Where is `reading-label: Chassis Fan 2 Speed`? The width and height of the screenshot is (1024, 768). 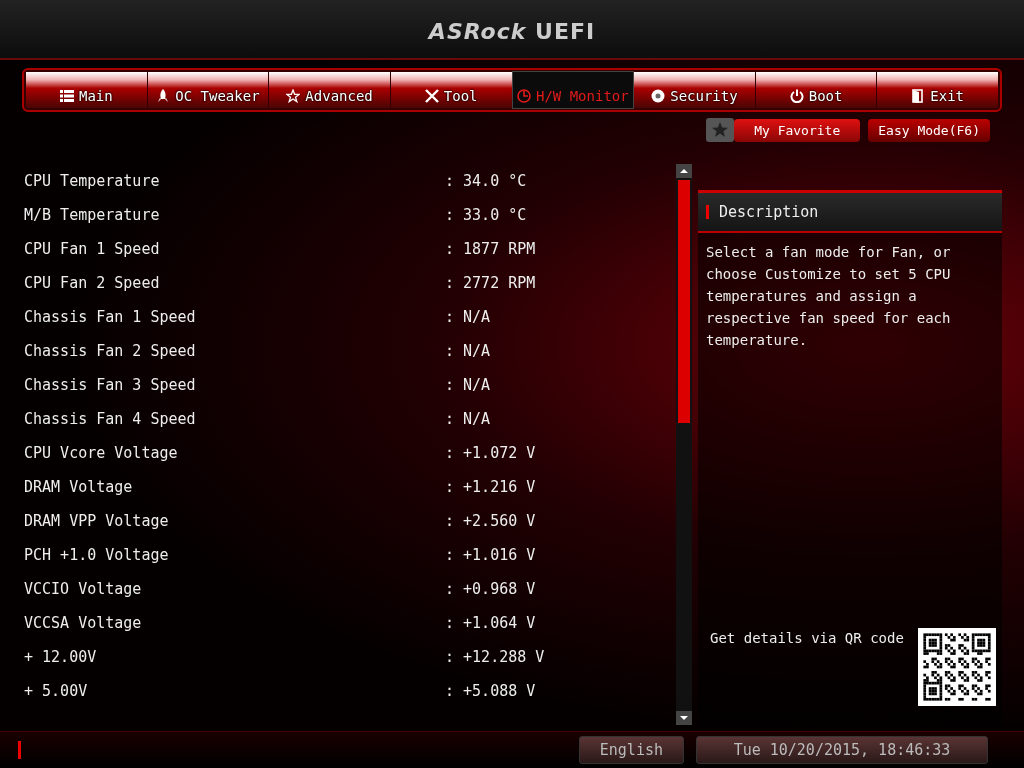
reading-label: Chassis Fan 2 Speed is located at coordinates (110, 352).